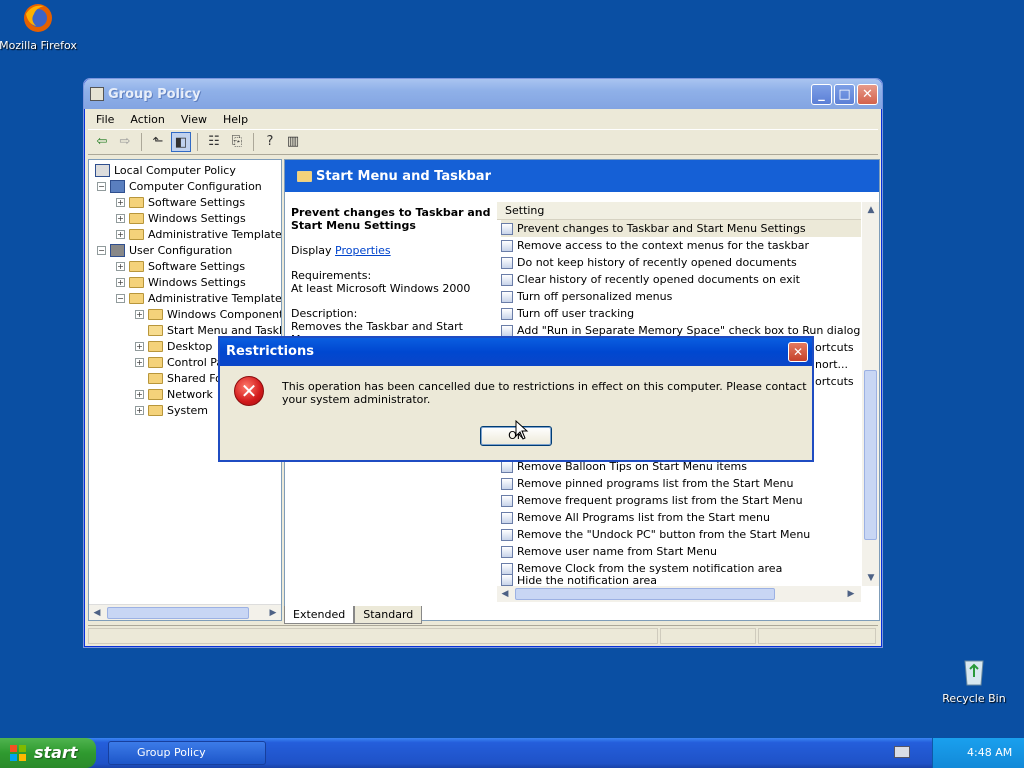 This screenshot has width=1024, height=768. Describe the element at coordinates (844, 94) in the screenshot. I see `maximize-button: □` at that location.